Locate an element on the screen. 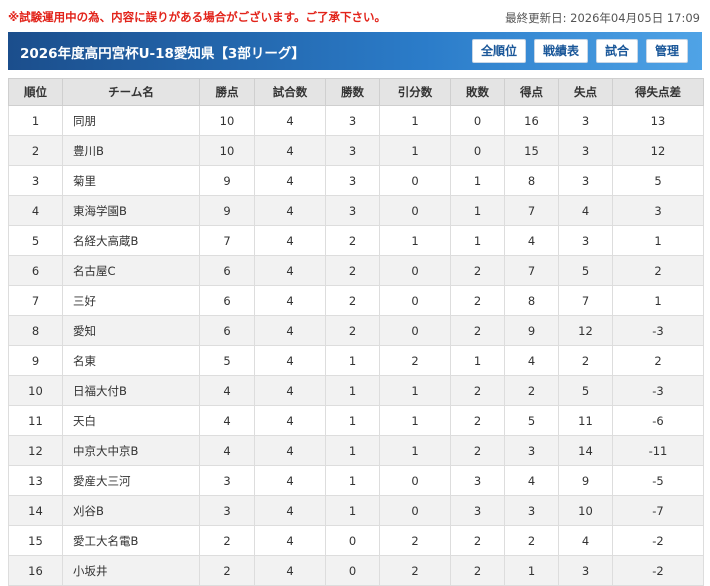 The width and height of the screenshot is (710, 586). cell-points: 4 is located at coordinates (227, 390).